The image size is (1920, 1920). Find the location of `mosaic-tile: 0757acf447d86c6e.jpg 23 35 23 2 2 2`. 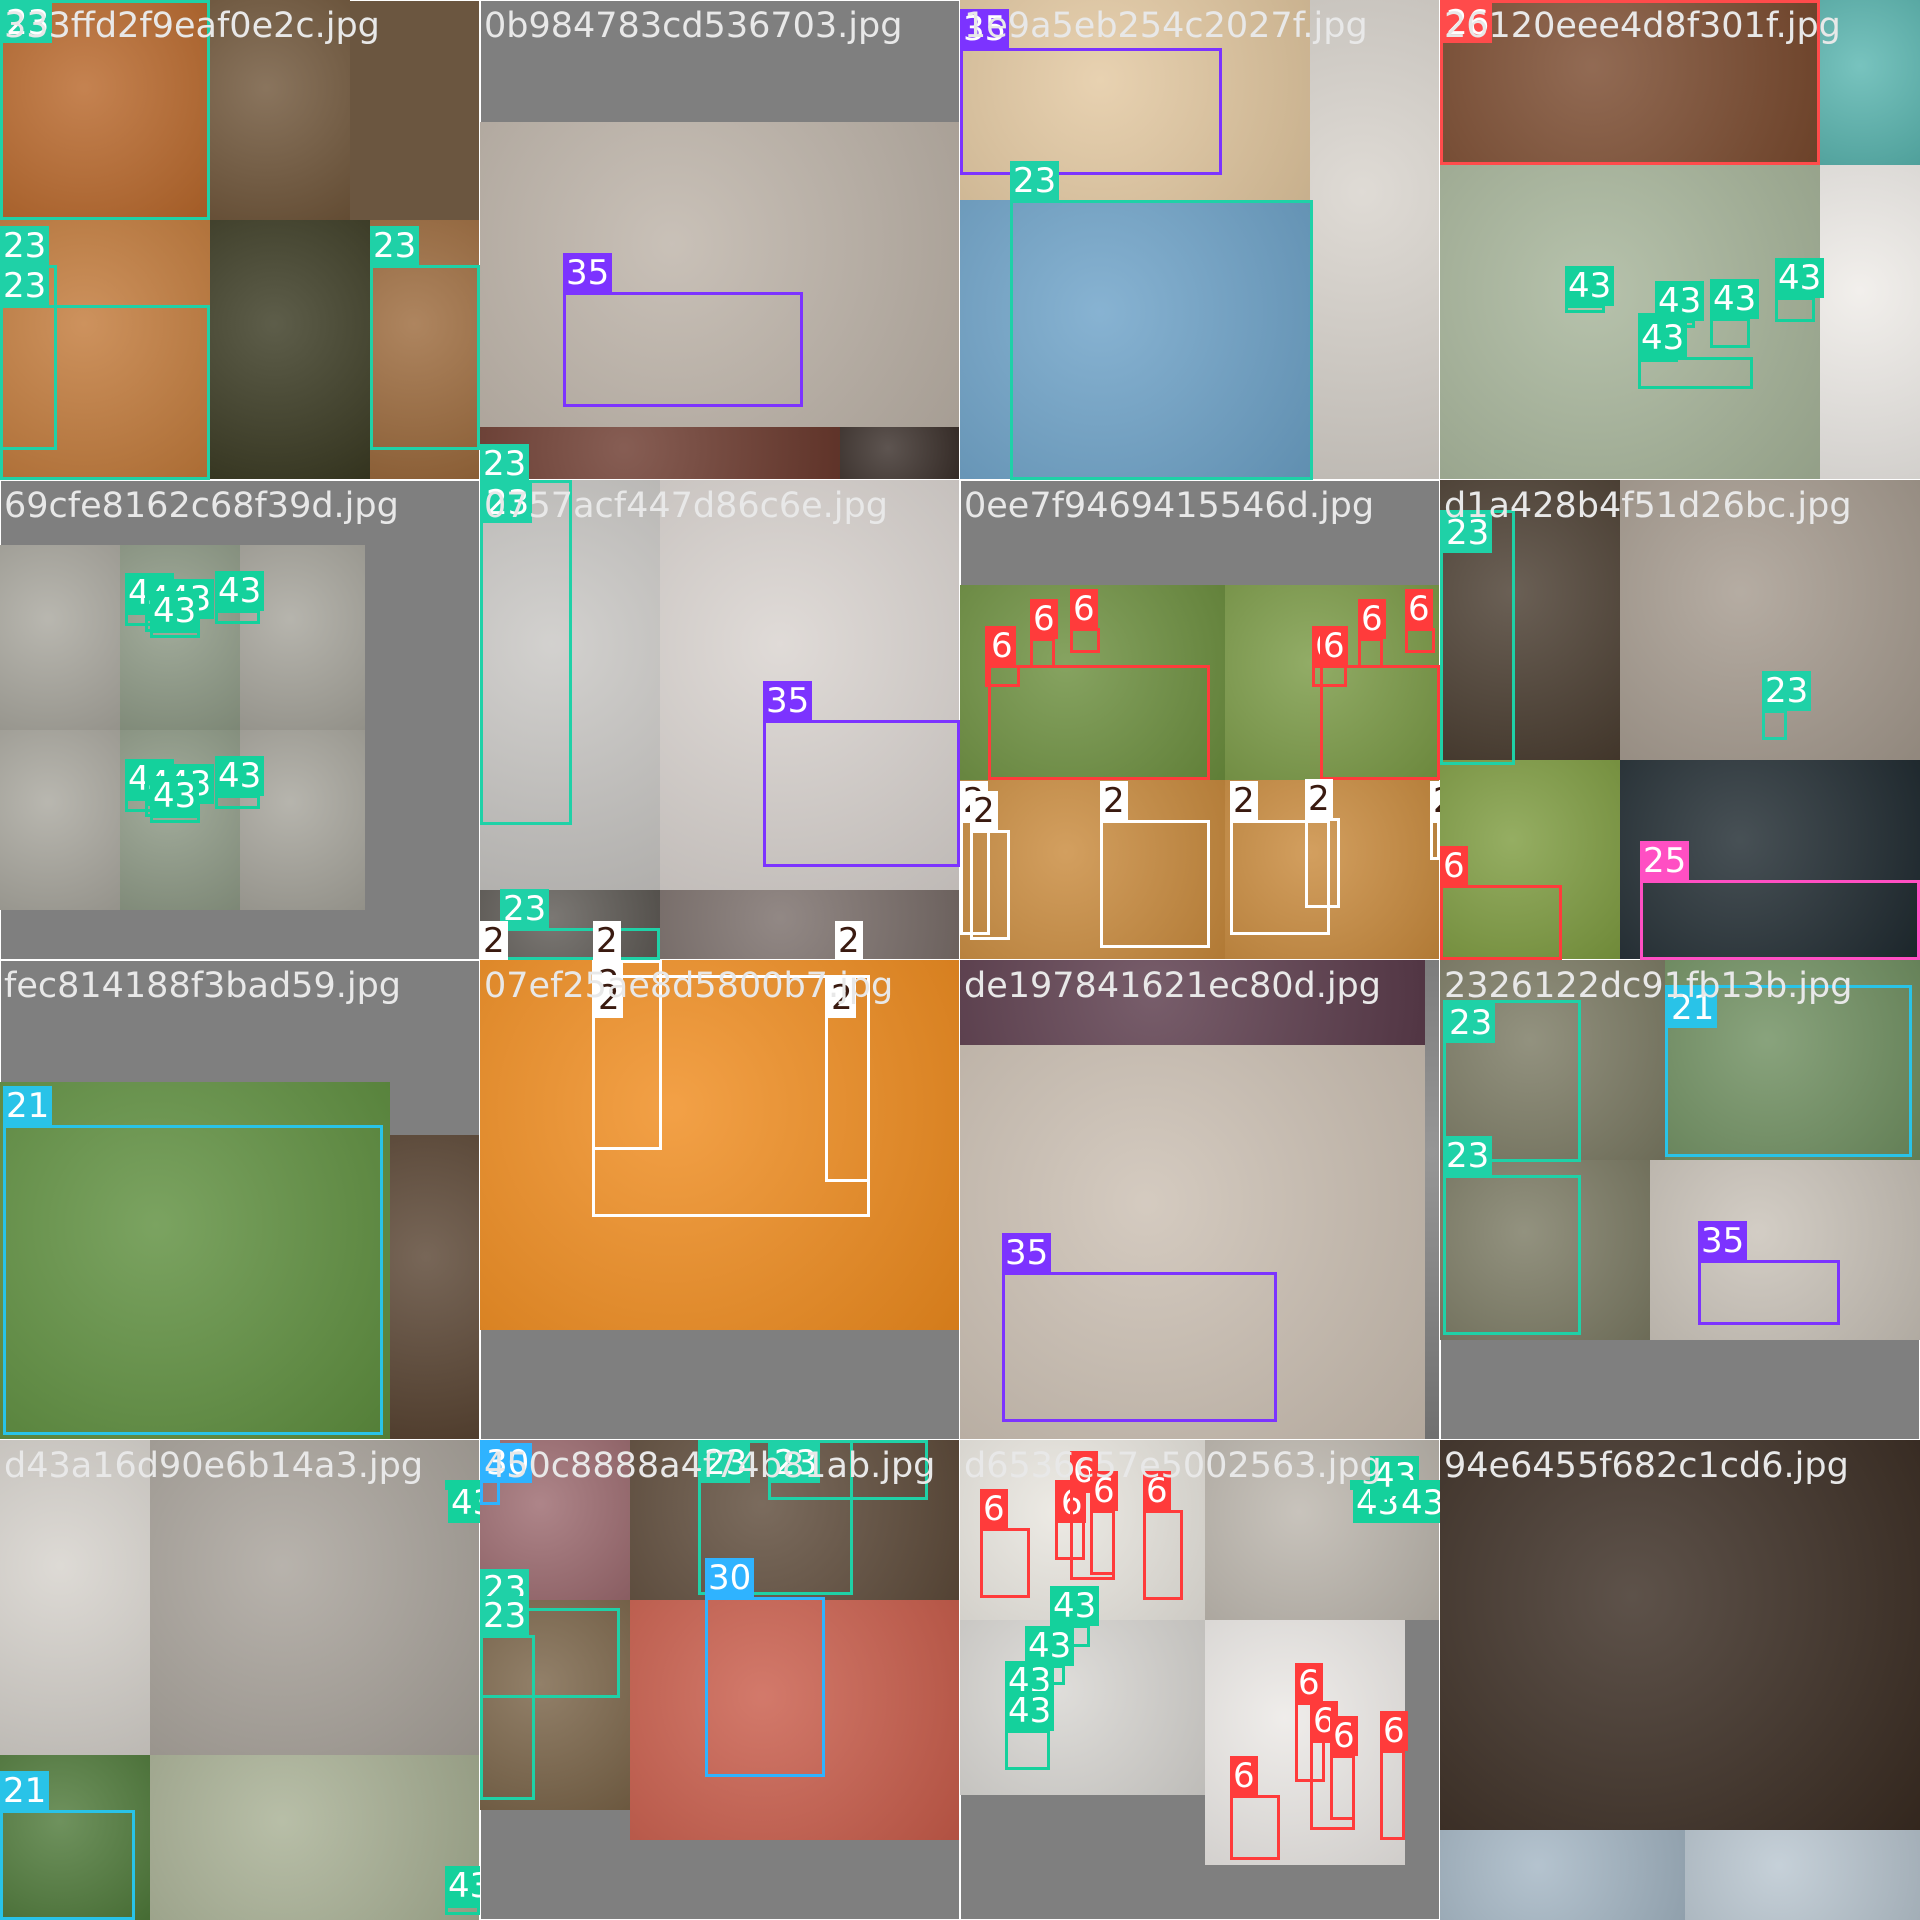

mosaic-tile: 0757acf447d86c6e.jpg 23 35 23 2 2 2 is located at coordinates (720, 720).